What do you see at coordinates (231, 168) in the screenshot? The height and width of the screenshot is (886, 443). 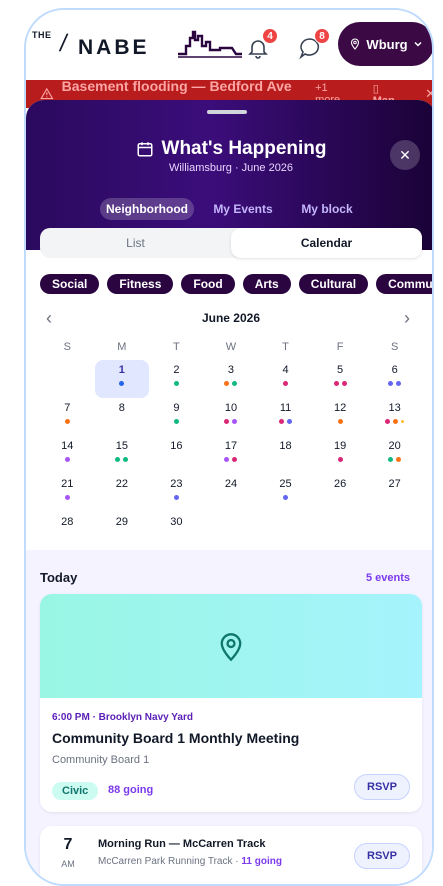 I see `sheet-subtitle: Williamsburg · June 2026` at bounding box center [231, 168].